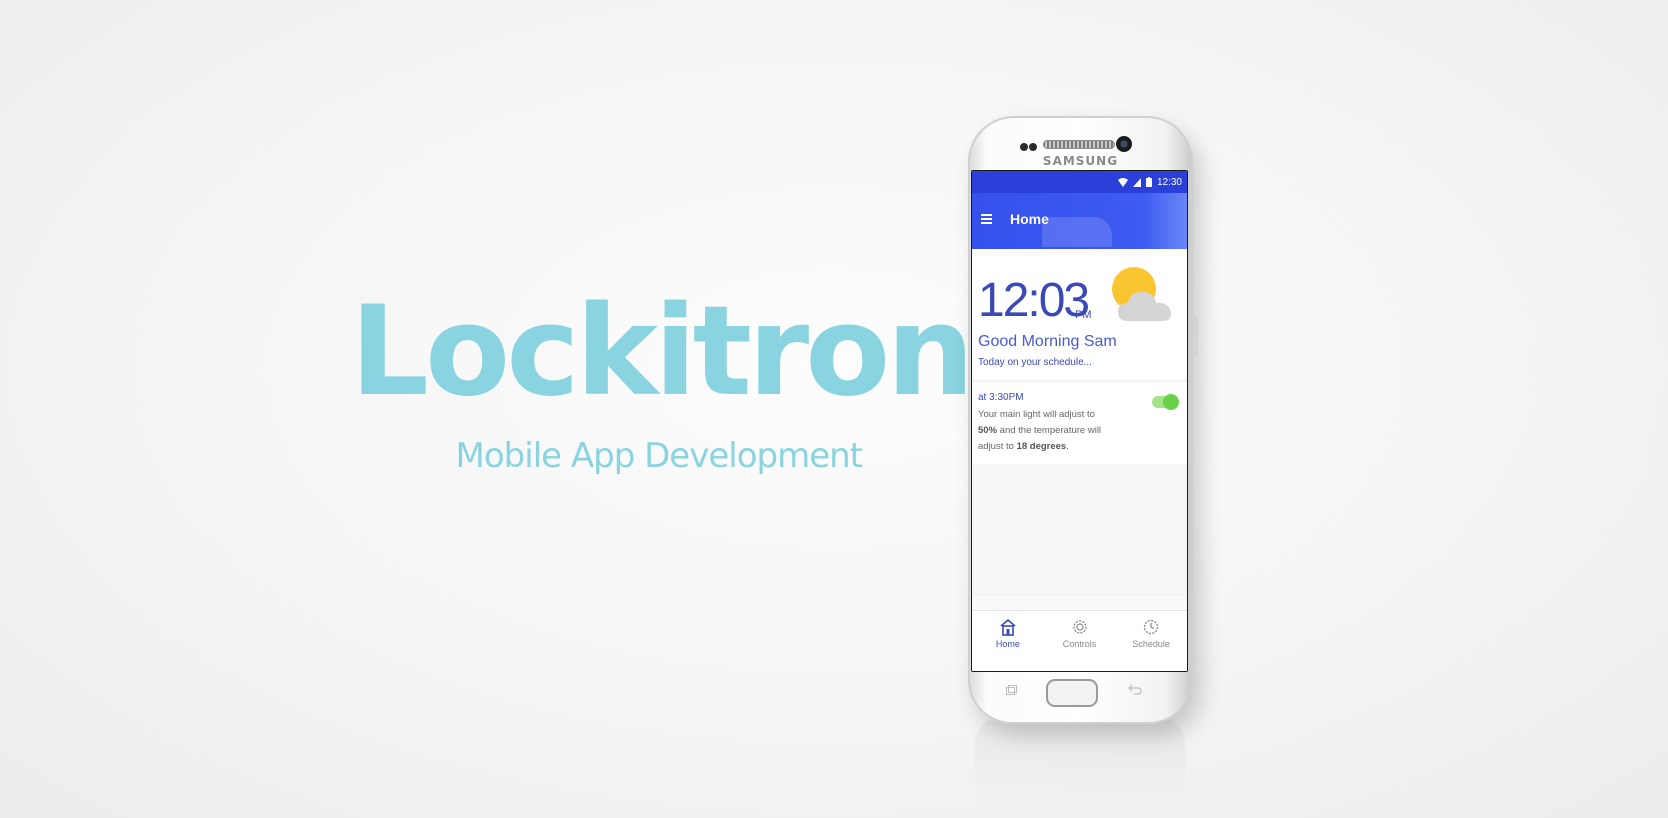 The image size is (1668, 818). I want to click on phone-power-key, so click(1195, 336).